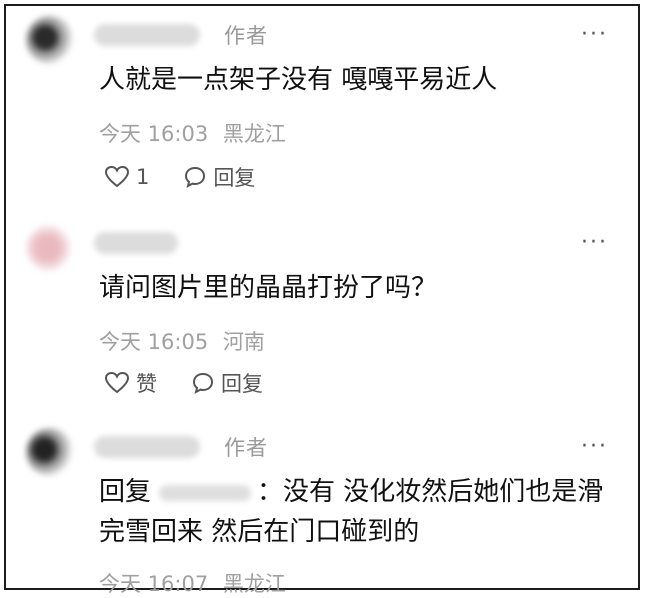 The image size is (646, 598). What do you see at coordinates (268, 288) in the screenshot?
I see `comment-text: 请问图片里的晶晶打扮了吗？` at bounding box center [268, 288].